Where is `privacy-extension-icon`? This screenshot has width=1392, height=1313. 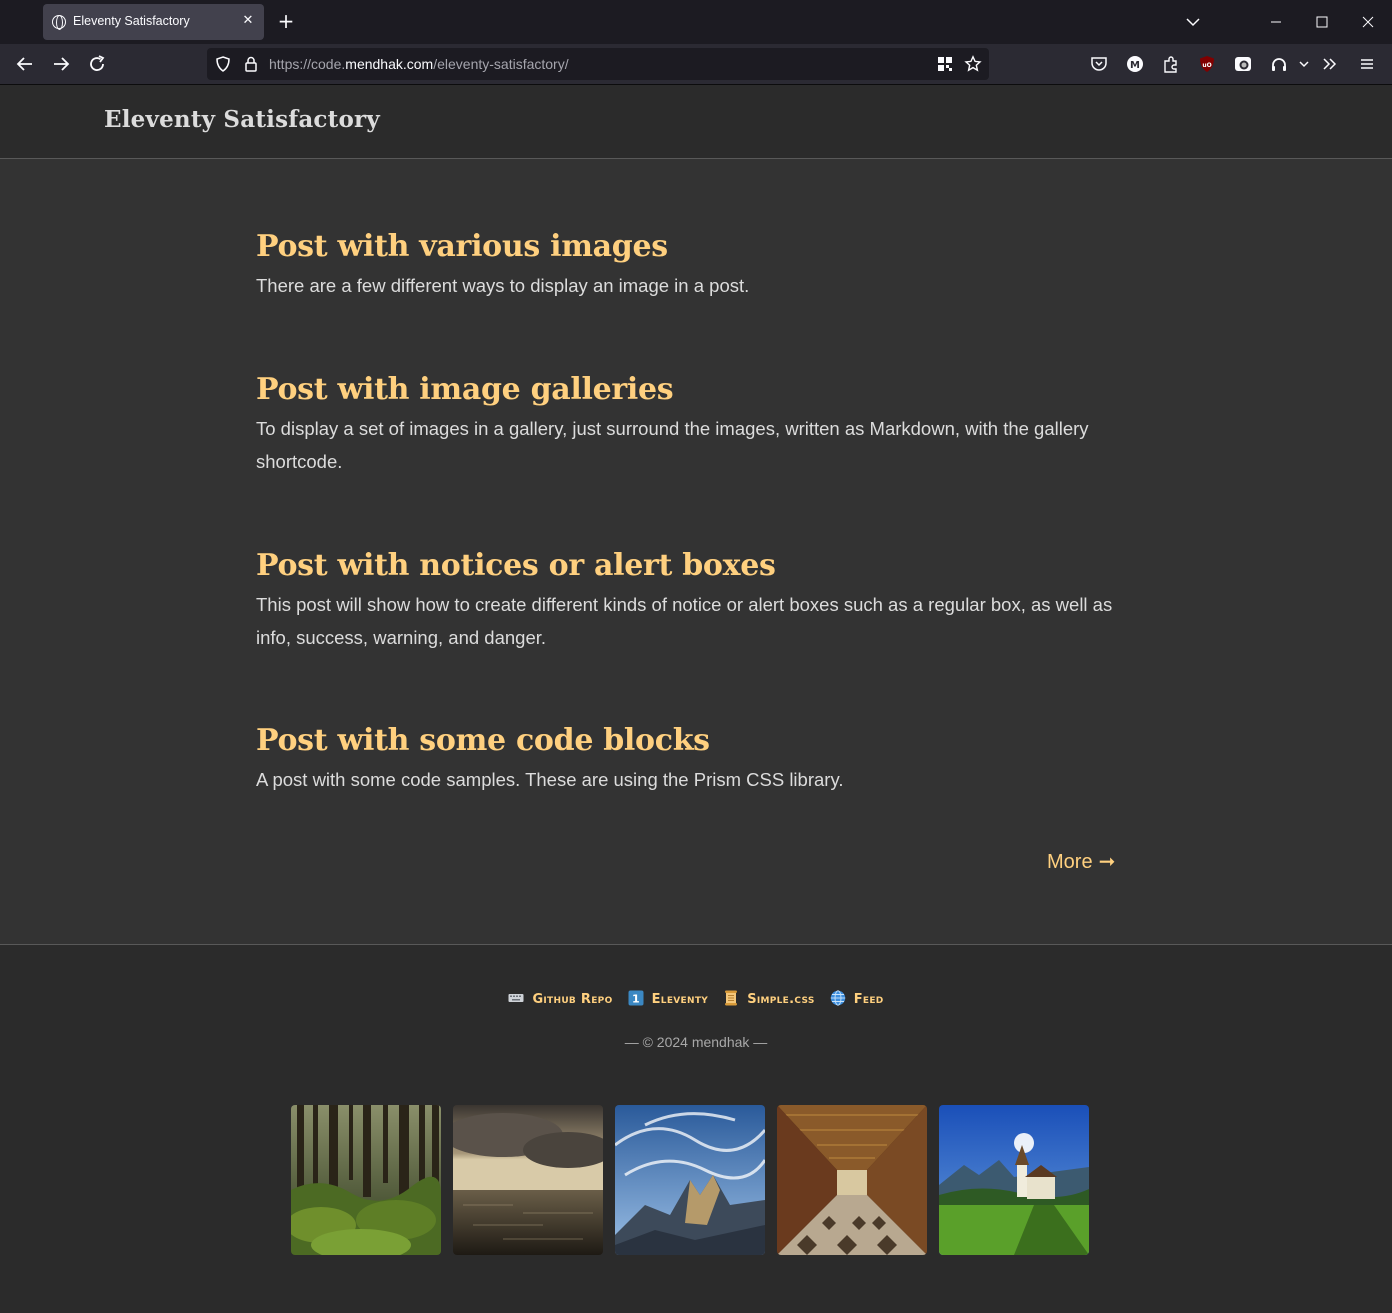
privacy-extension-icon is located at coordinates (1243, 64).